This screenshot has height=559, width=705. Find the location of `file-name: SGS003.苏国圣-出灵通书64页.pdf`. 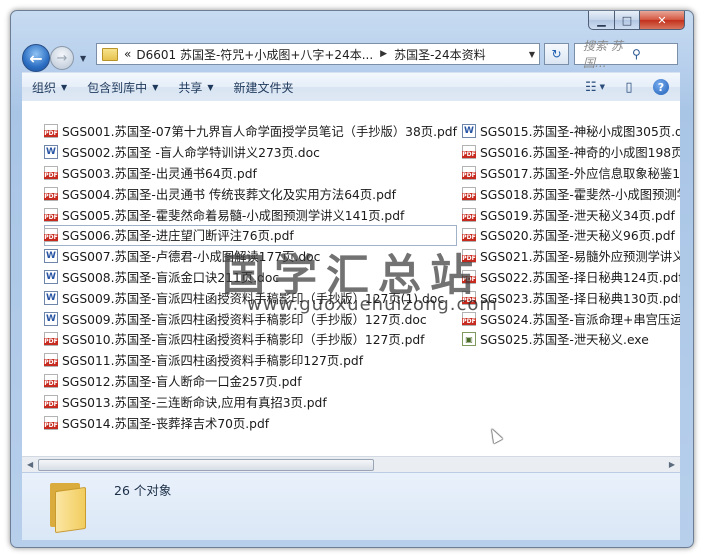

file-name: SGS003.苏国圣-出灵通书64页.pdf is located at coordinates (159, 173).